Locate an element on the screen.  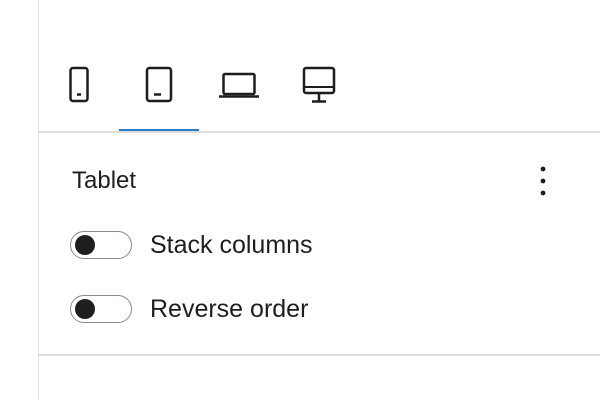
tab-tablet is located at coordinates (159, 90).